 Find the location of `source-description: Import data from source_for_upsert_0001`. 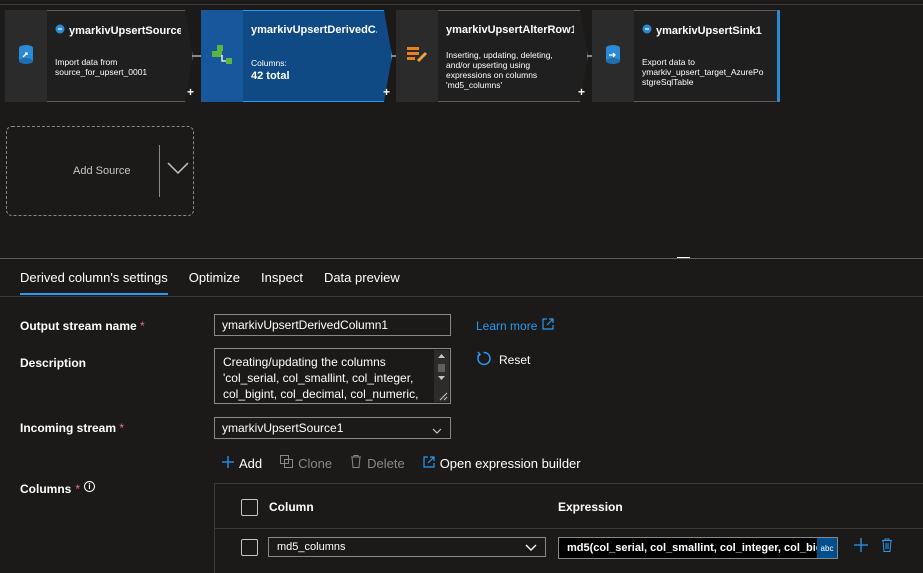

source-description: Import data from source_for_upsert_0001 is located at coordinates (101, 67).